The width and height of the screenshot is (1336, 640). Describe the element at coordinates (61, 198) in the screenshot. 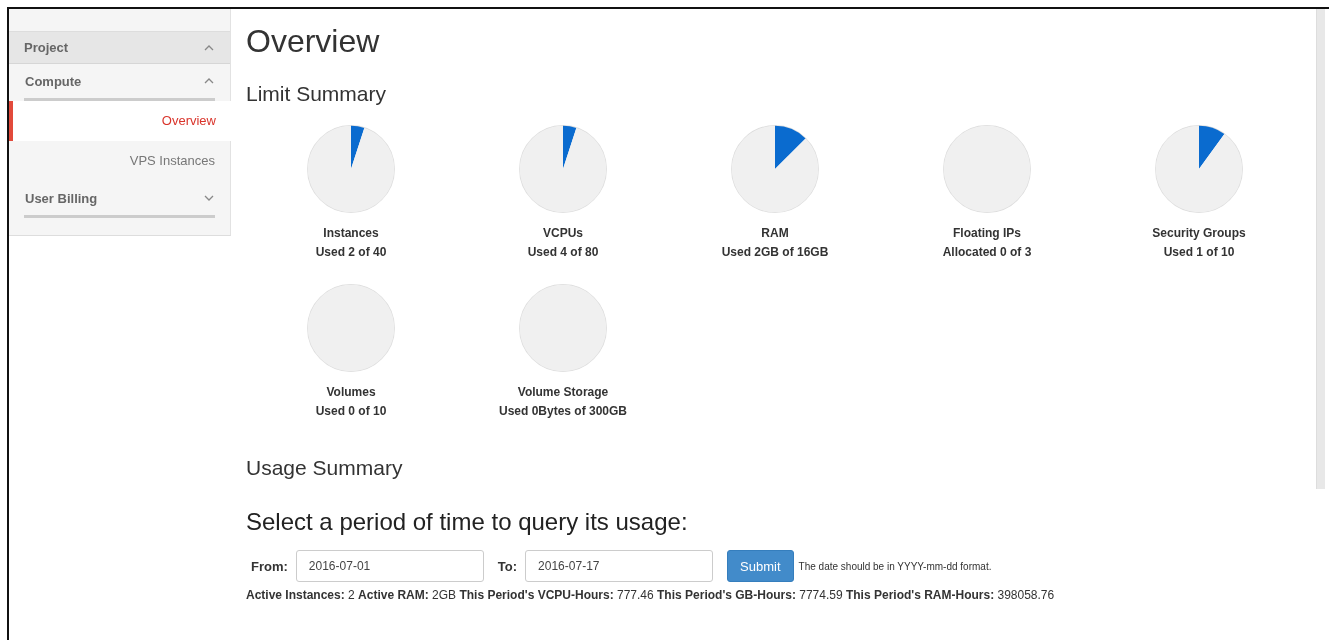

I see `group-label: User Billing` at that location.